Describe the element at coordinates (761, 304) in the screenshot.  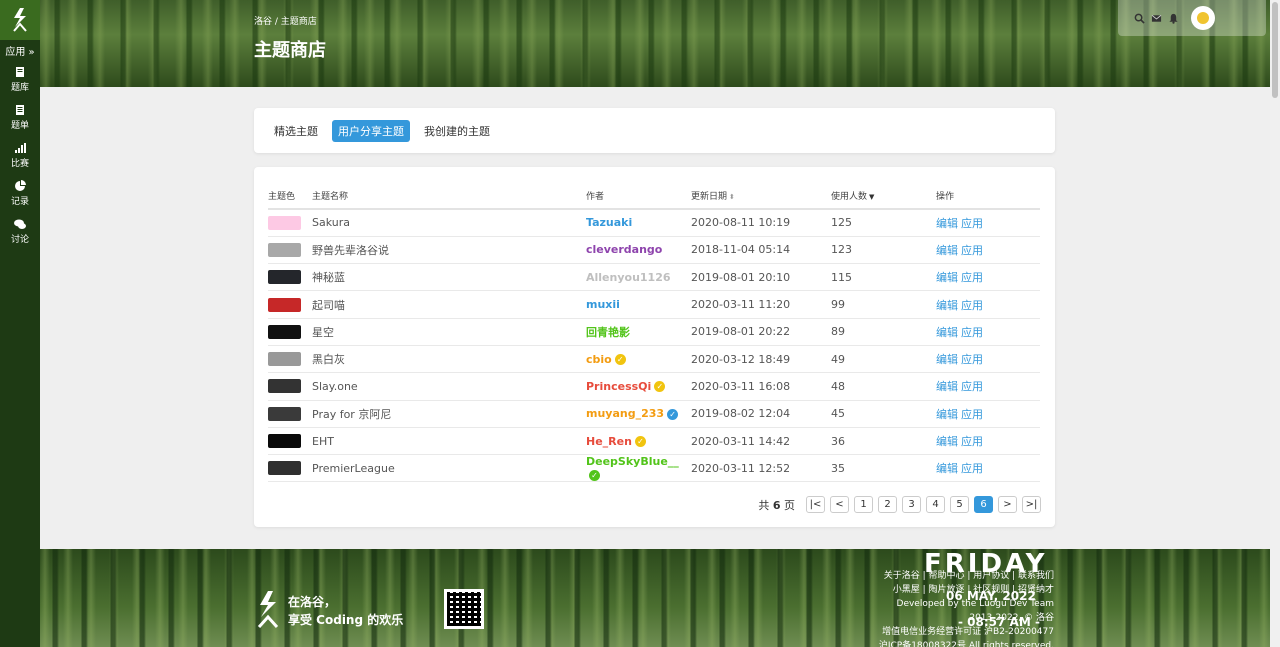
I see `cell-date: 2020-03-11 11:20` at that location.